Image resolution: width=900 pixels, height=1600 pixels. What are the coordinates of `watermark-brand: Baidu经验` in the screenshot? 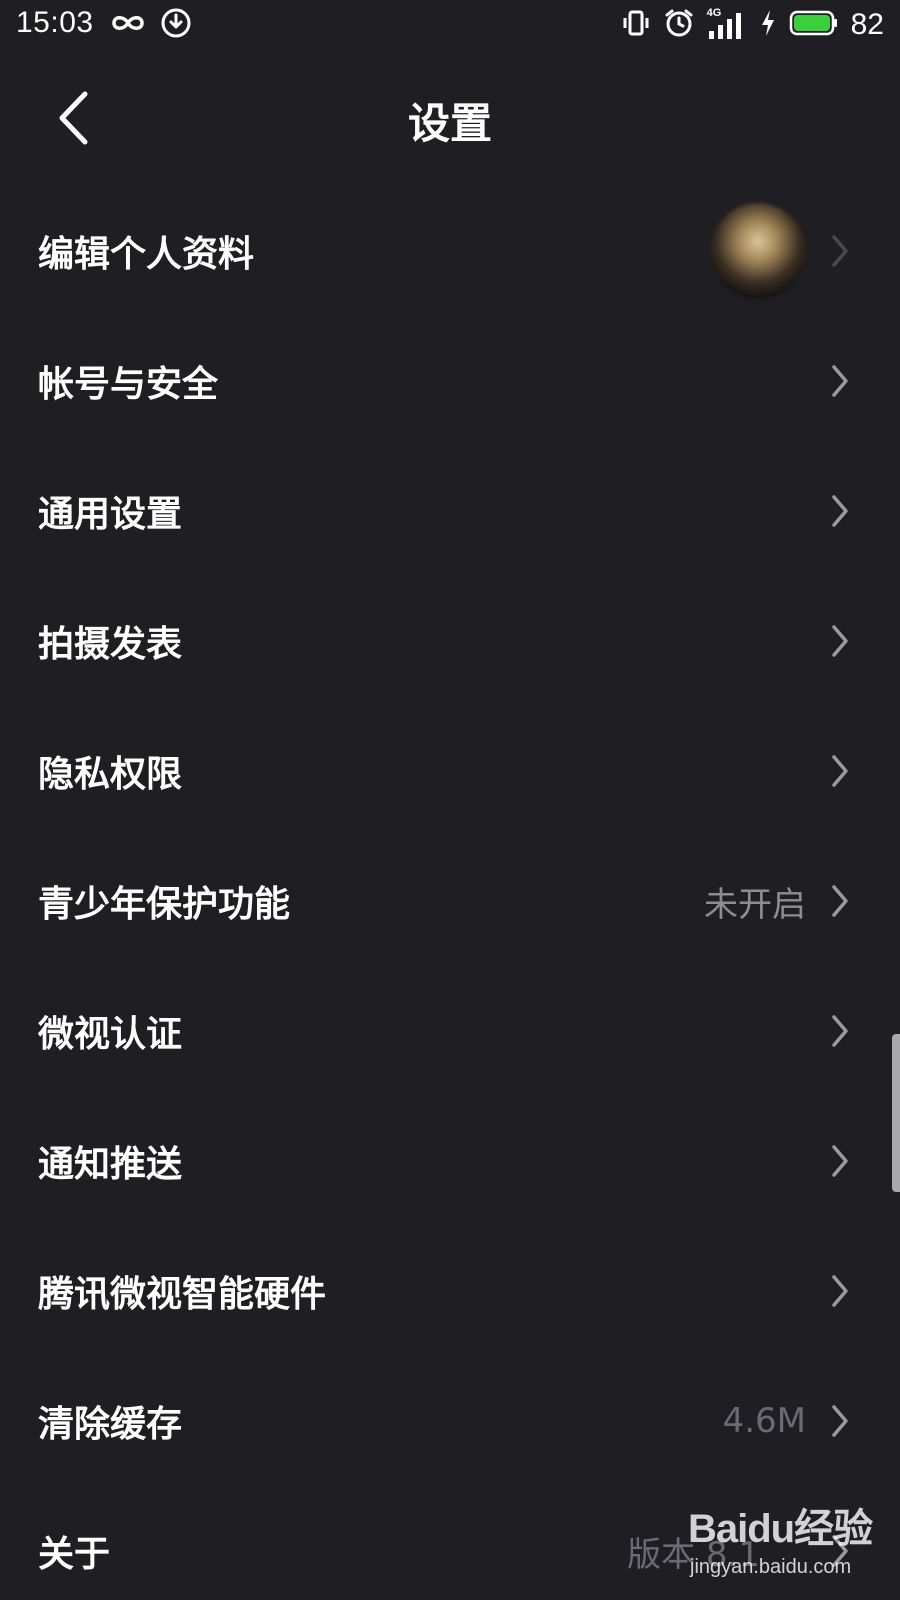 It's located at (780, 1529).